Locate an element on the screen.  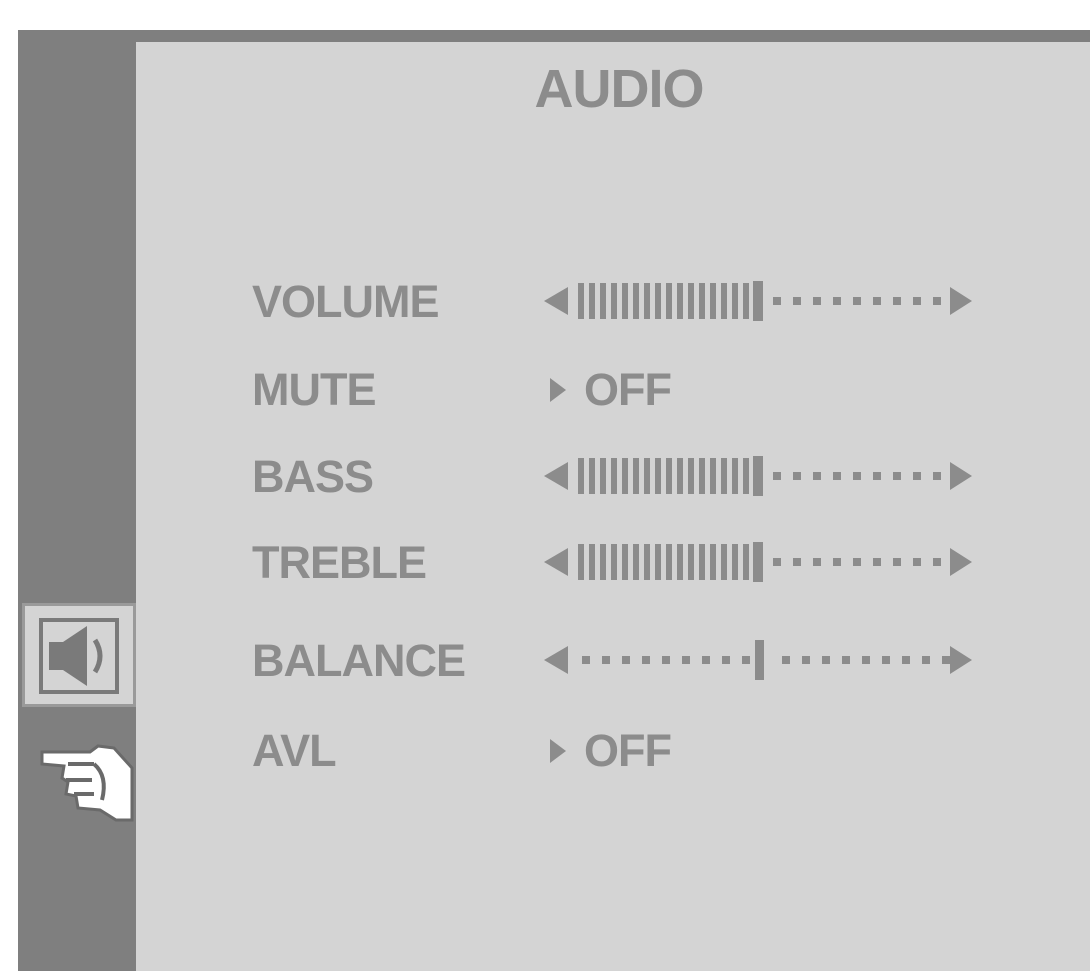
volume-slider is located at coordinates (760, 301).